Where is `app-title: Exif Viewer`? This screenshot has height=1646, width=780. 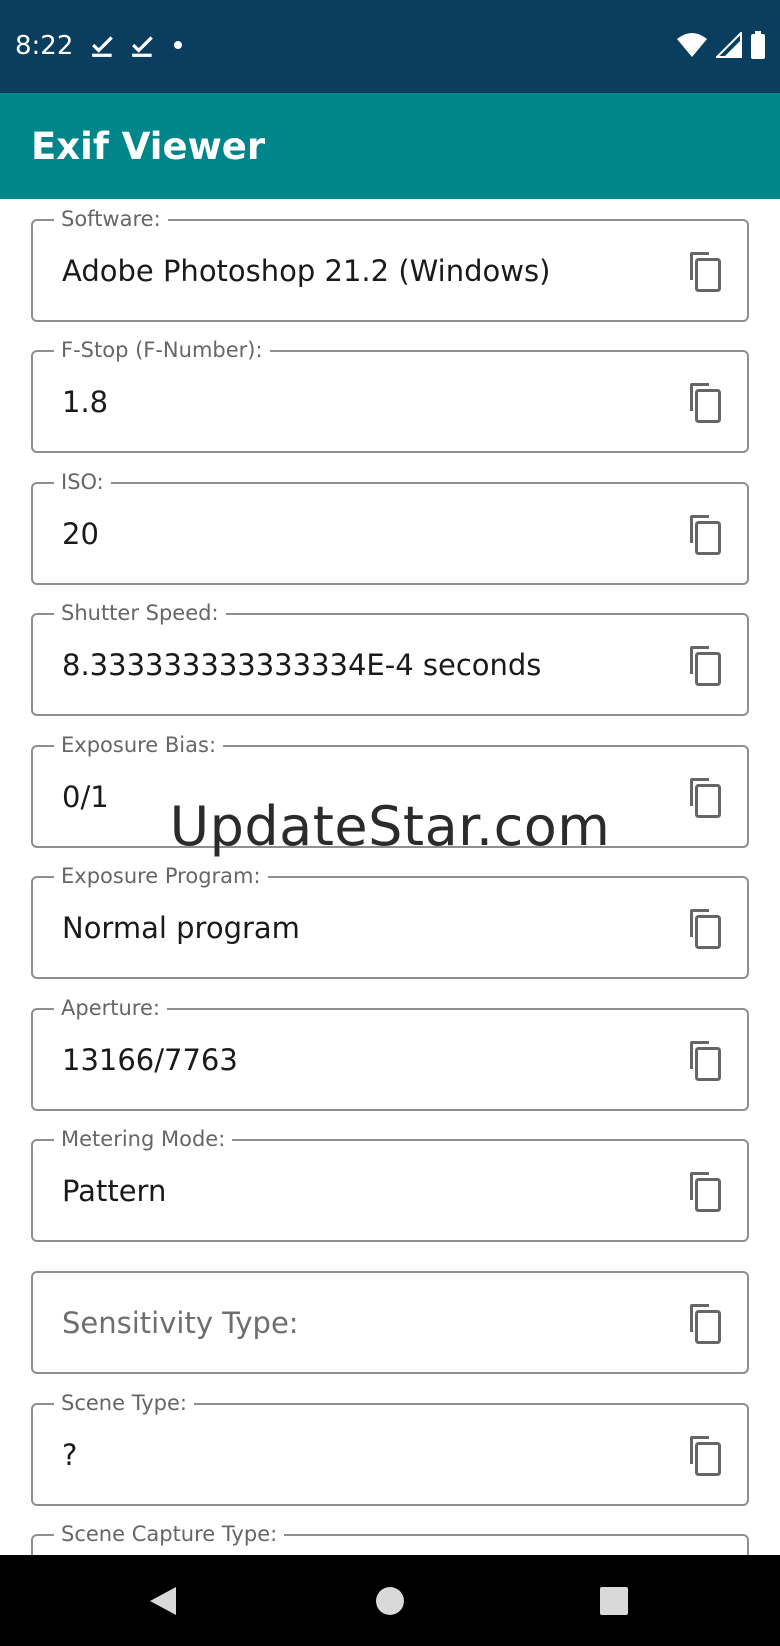 app-title: Exif Viewer is located at coordinates (148, 146).